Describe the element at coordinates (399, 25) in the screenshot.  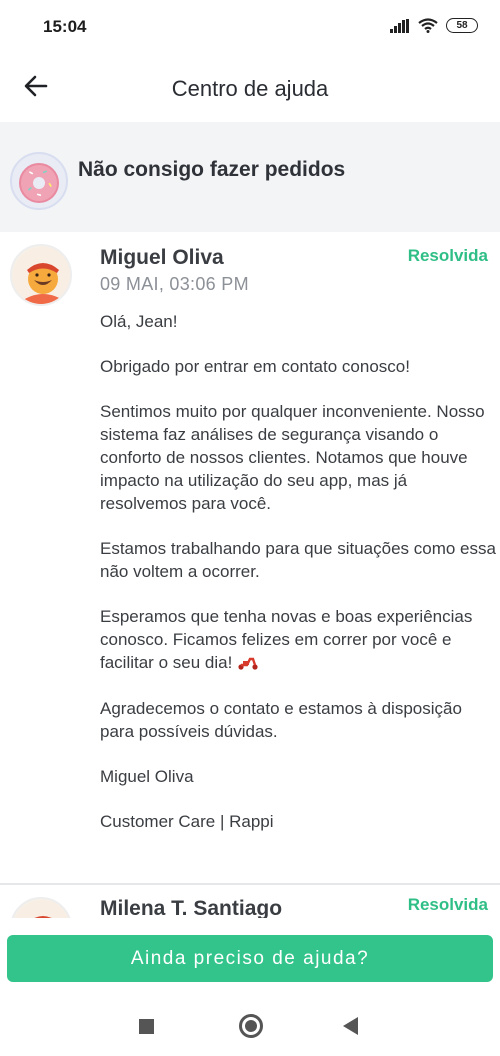
I see `signal-icon` at that location.